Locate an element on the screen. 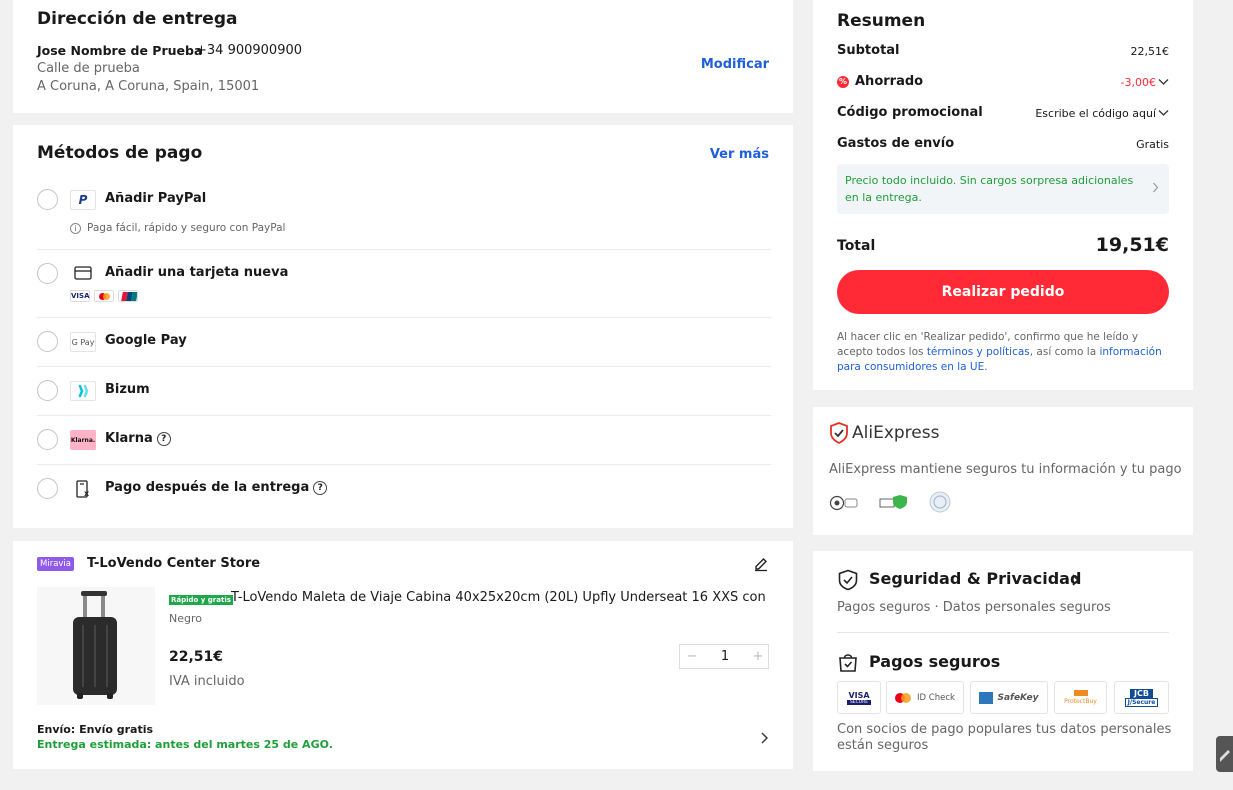 This screenshot has width=1233, height=790. security-shield-badge-icon is located at coordinates (894, 502).